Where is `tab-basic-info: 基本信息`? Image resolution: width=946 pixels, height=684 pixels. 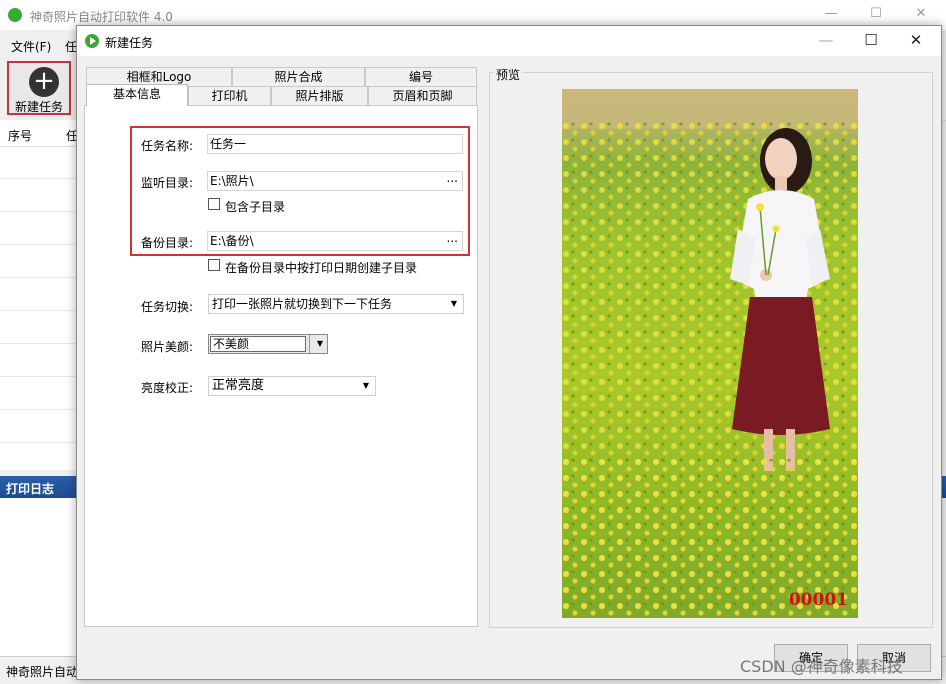
tab-basic-info: 基本信息 is located at coordinates (137, 95).